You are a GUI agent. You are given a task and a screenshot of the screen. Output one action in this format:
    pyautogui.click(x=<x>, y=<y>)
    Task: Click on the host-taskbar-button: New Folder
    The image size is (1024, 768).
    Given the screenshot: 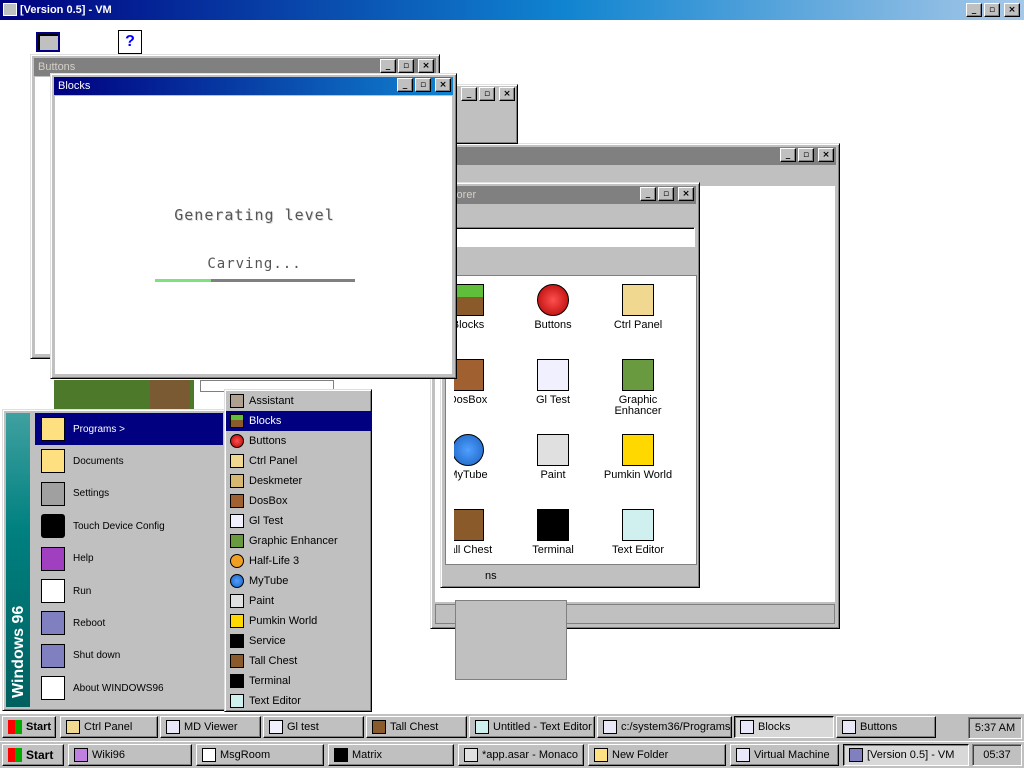 What is the action you would take?
    pyautogui.click(x=657, y=755)
    